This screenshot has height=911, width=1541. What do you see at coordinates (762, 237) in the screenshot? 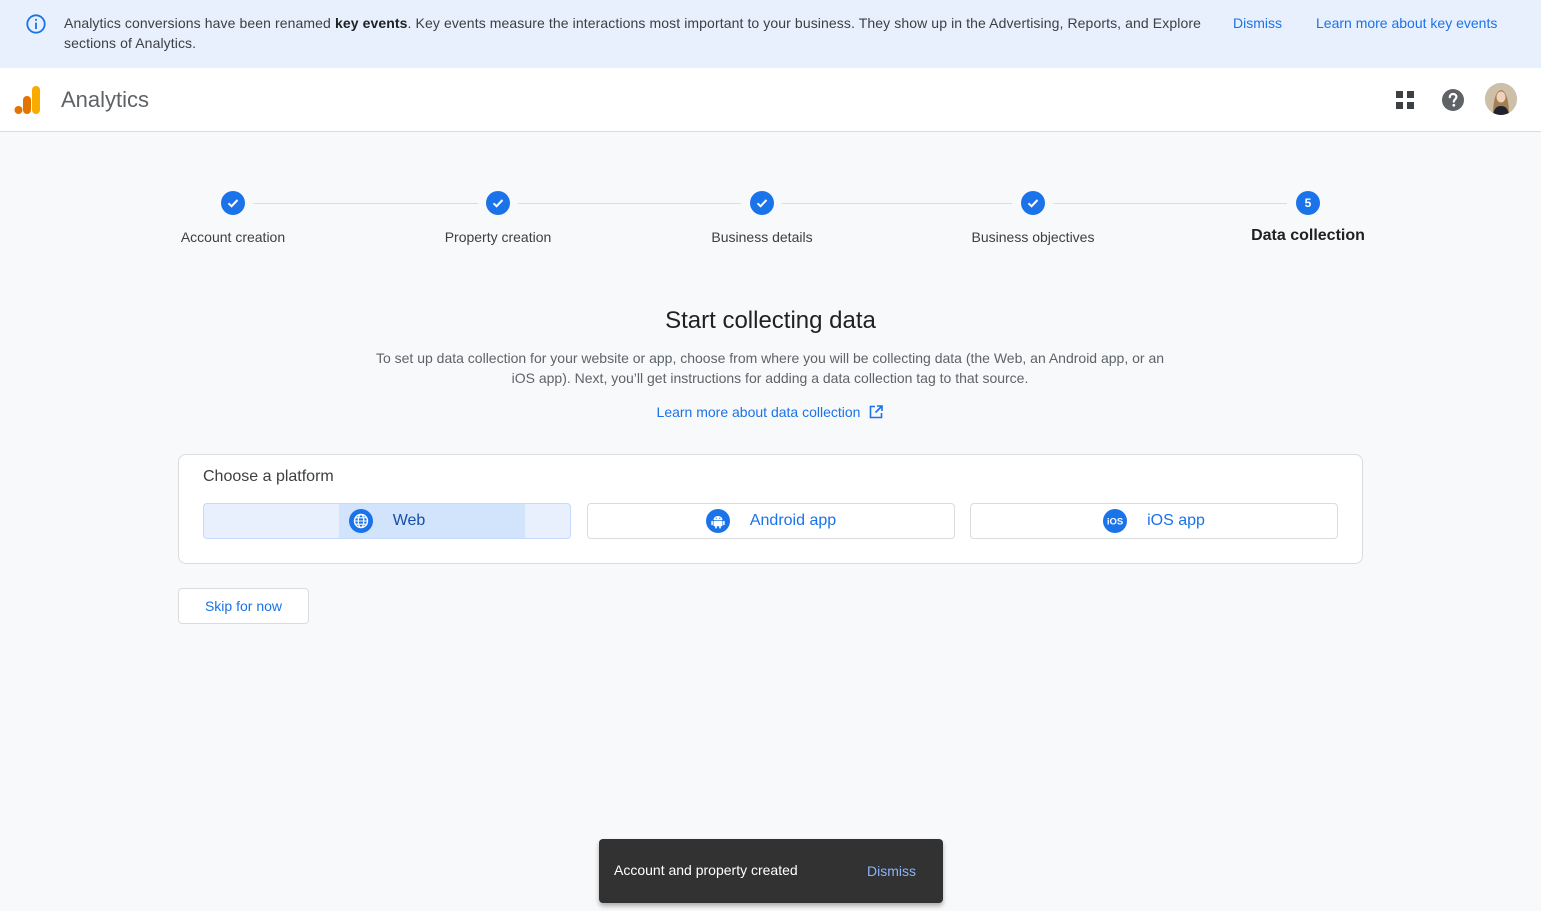
I see `step-label: Business details` at bounding box center [762, 237].